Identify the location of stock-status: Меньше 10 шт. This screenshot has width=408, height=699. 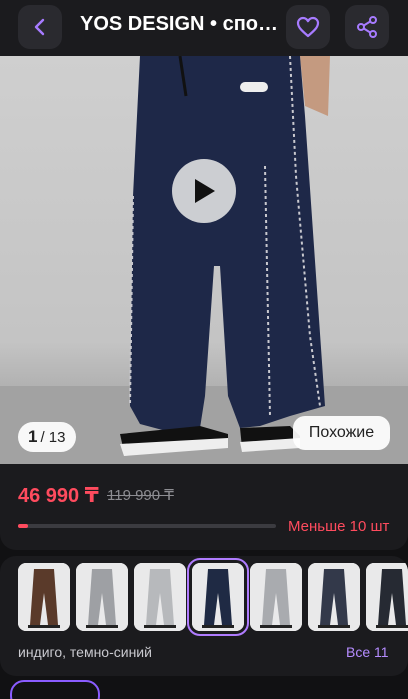
(339, 526).